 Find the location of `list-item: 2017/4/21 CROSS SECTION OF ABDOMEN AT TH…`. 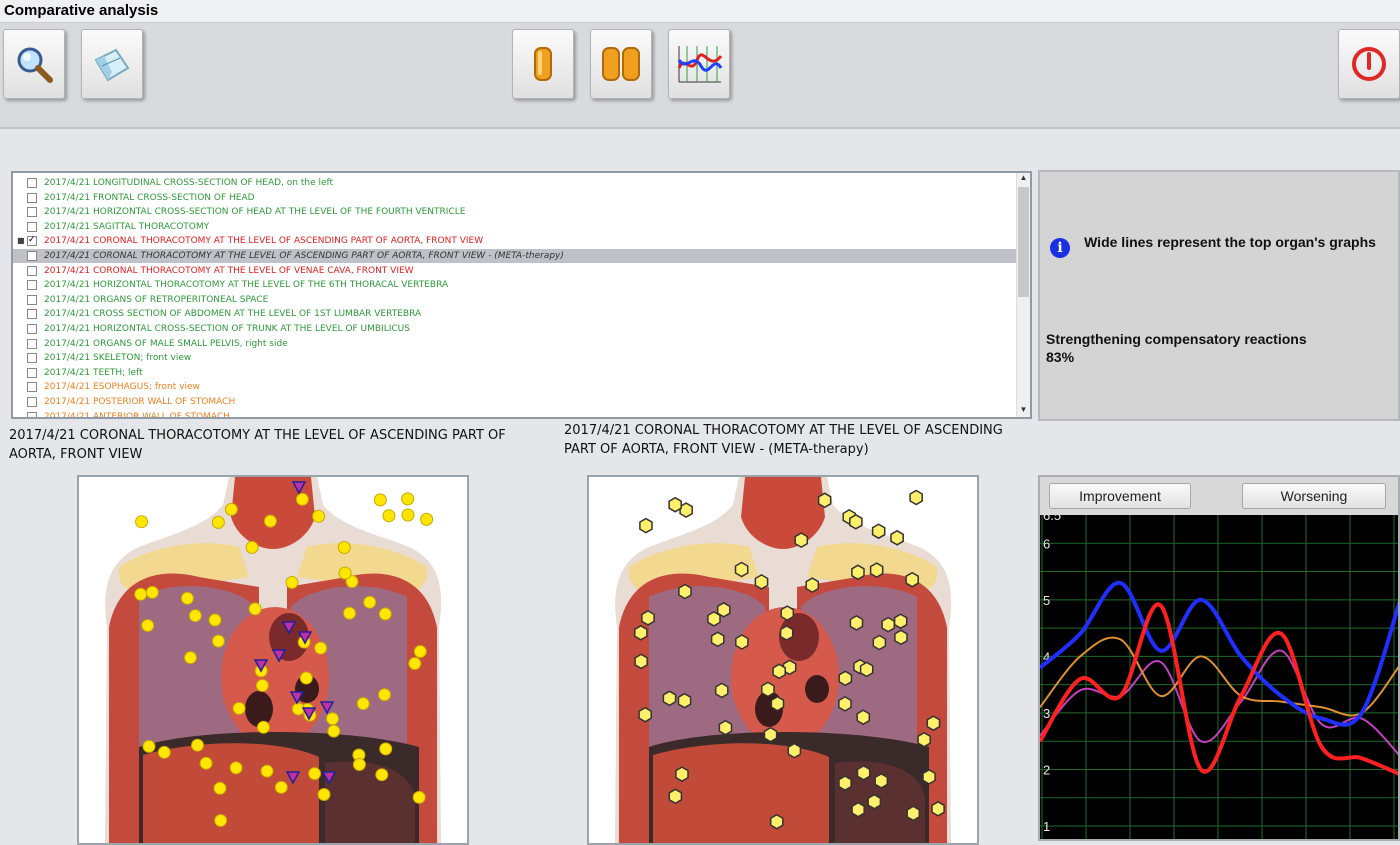

list-item: 2017/4/21 CROSS SECTION OF ABDOMEN AT TH… is located at coordinates (515, 314).